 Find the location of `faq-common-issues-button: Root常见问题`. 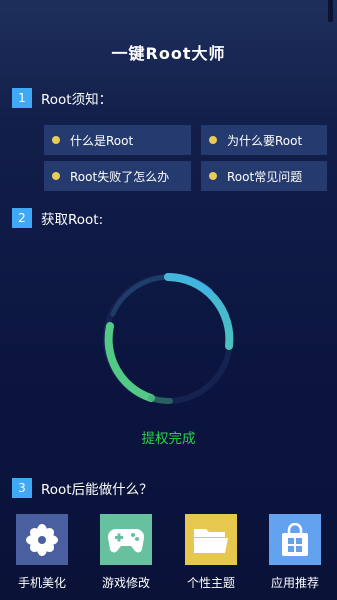

faq-common-issues-button: Root常见问题 is located at coordinates (264, 176).